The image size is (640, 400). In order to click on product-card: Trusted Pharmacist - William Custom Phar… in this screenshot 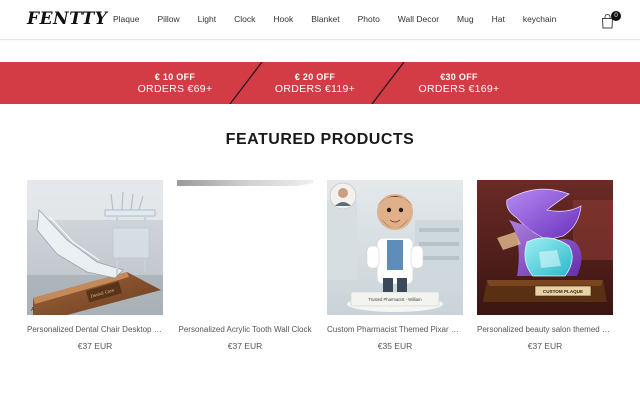, I will do `click(395, 265)`.